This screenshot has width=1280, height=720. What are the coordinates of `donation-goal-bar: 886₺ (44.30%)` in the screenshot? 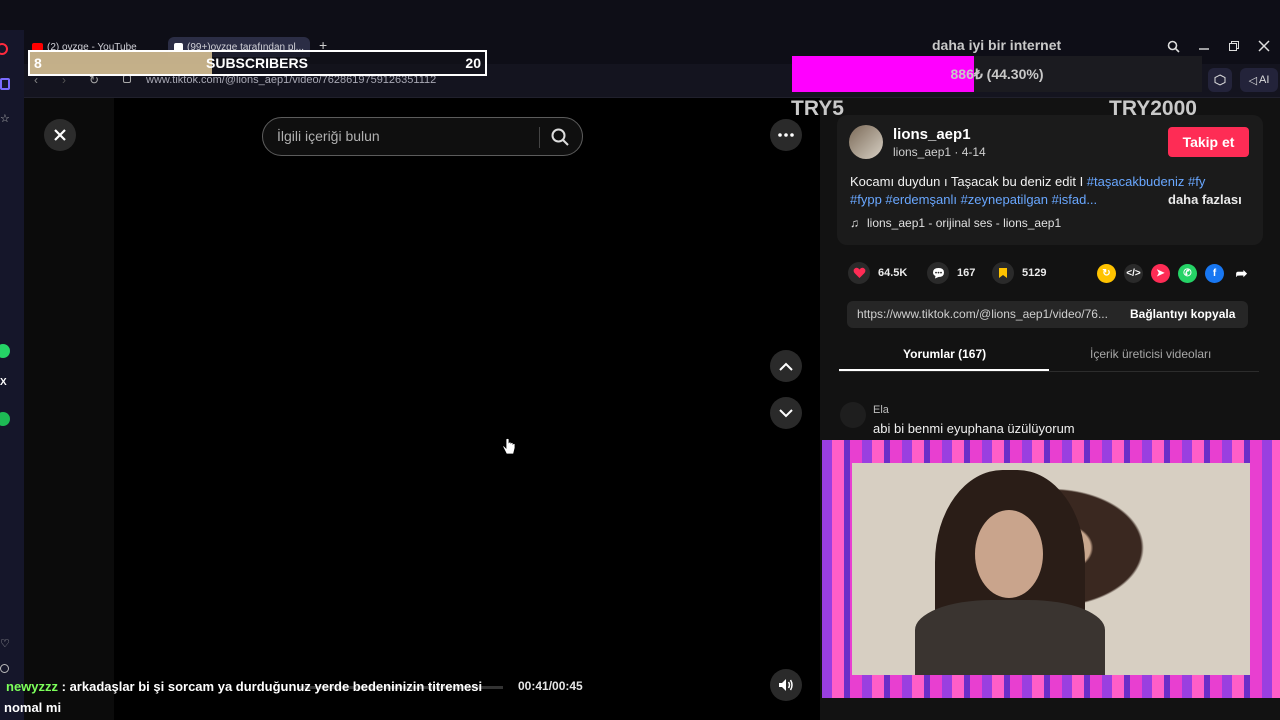 It's located at (997, 74).